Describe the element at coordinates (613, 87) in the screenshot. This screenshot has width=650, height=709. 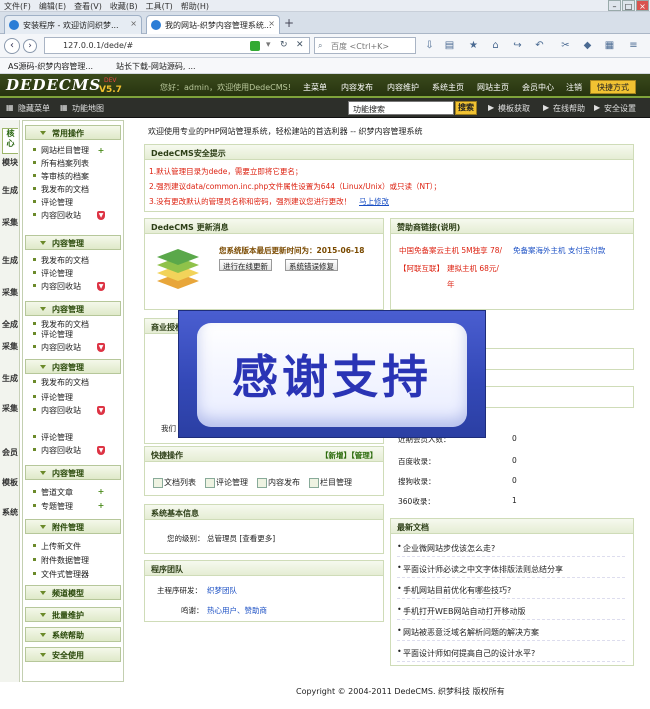
I see `quick-way-button: 快捷方式` at that location.